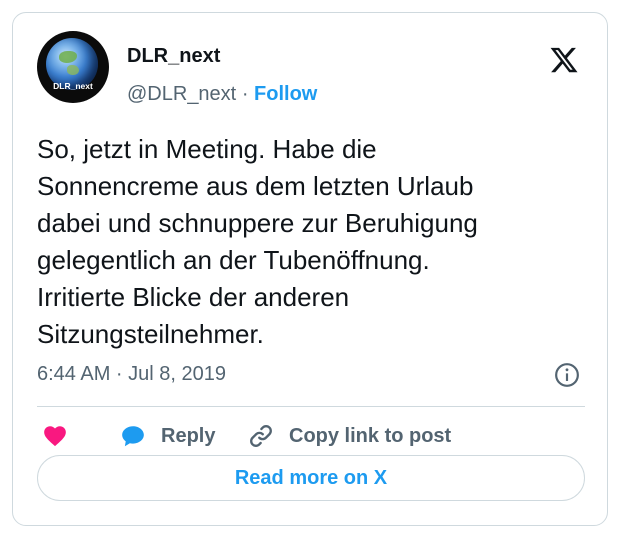  What do you see at coordinates (133, 436) in the screenshot?
I see `speech-bubble-icon` at bounding box center [133, 436].